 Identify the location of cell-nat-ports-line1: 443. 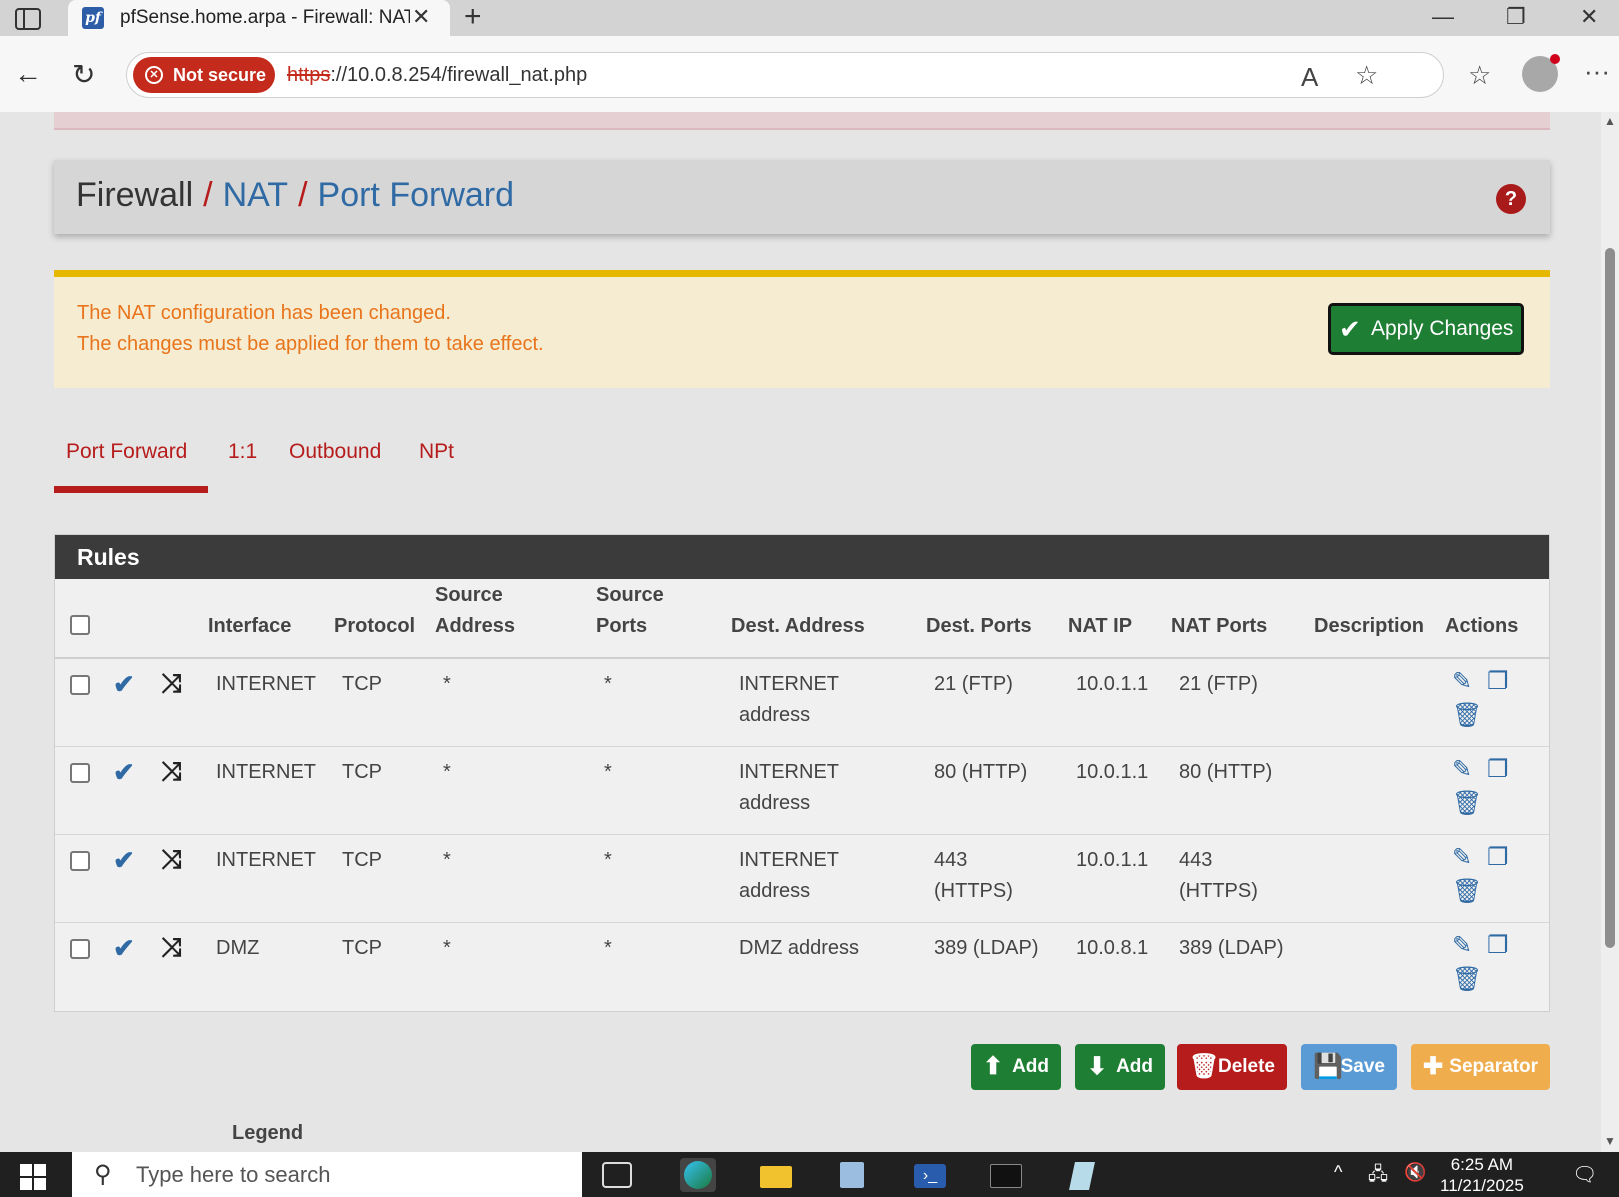
(1196, 860).